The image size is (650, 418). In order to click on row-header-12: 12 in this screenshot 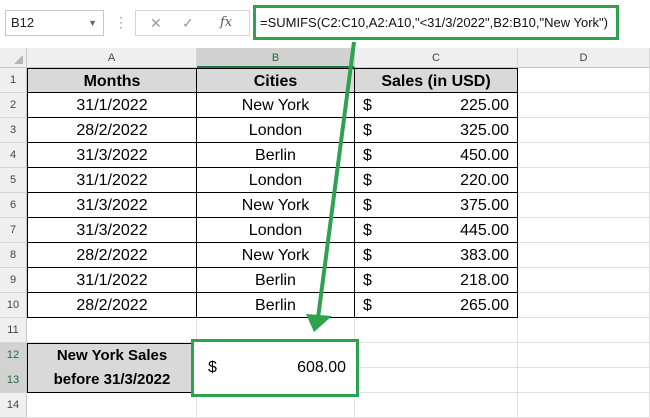, I will do `click(13, 355)`.